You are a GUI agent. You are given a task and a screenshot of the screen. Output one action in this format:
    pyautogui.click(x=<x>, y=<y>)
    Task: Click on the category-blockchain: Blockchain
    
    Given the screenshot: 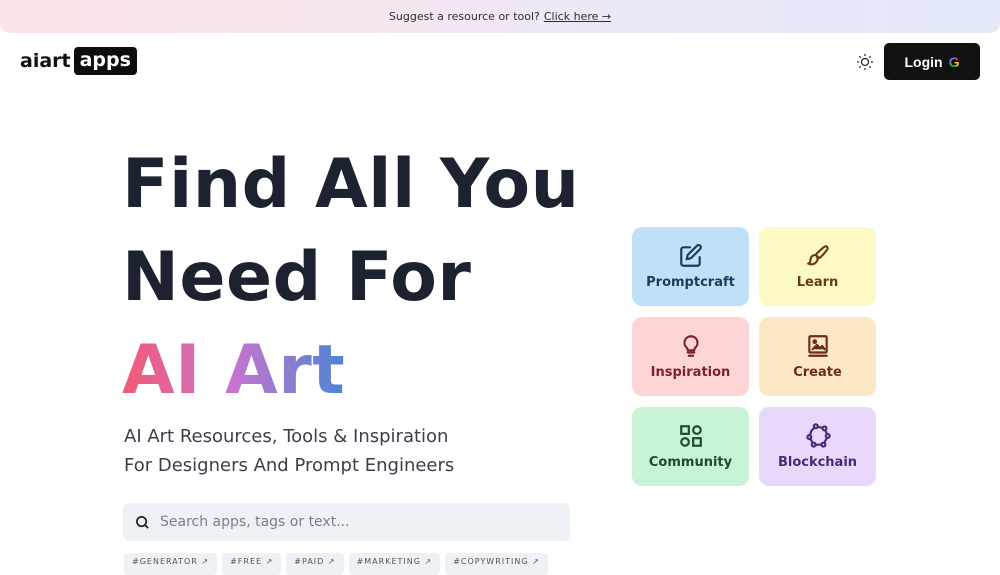 What is the action you would take?
    pyautogui.click(x=817, y=446)
    